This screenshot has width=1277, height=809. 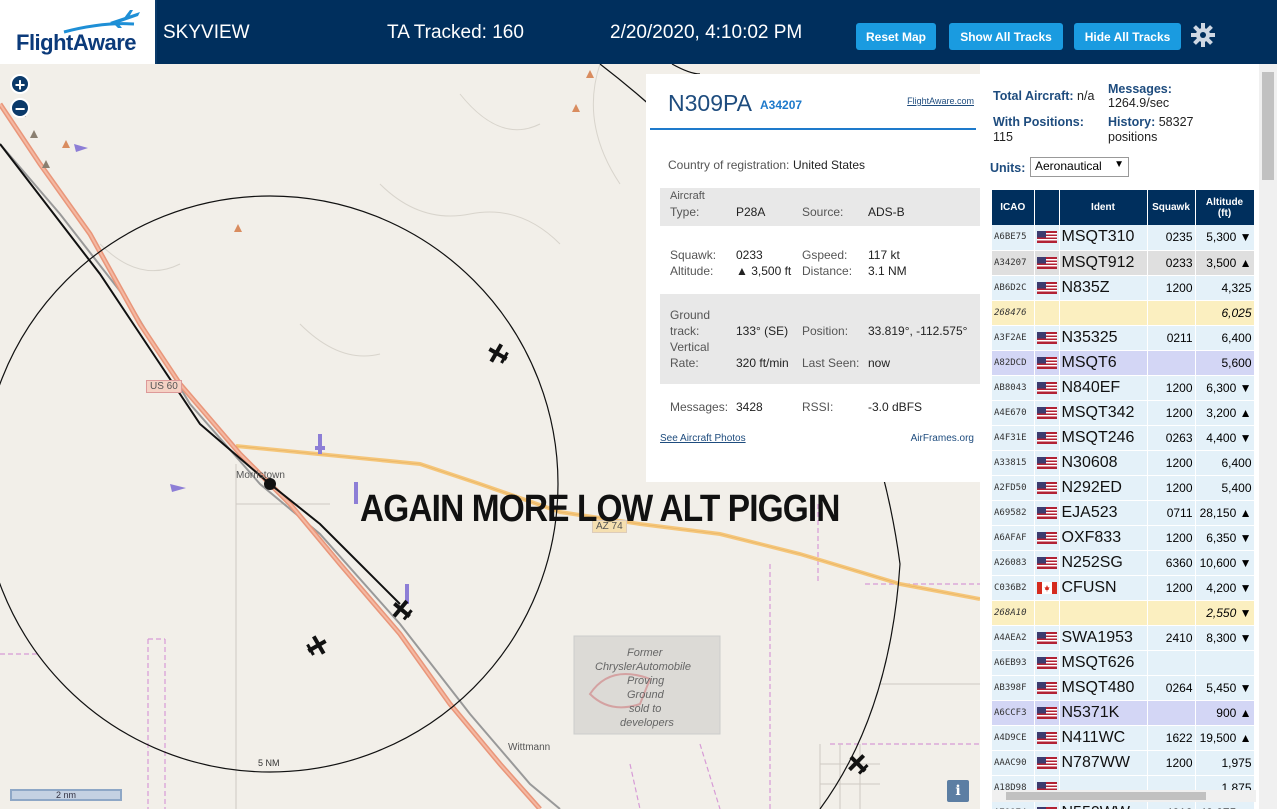 What do you see at coordinates (1106, 796) in the screenshot?
I see `horizontal-scrollbar-thumb` at bounding box center [1106, 796].